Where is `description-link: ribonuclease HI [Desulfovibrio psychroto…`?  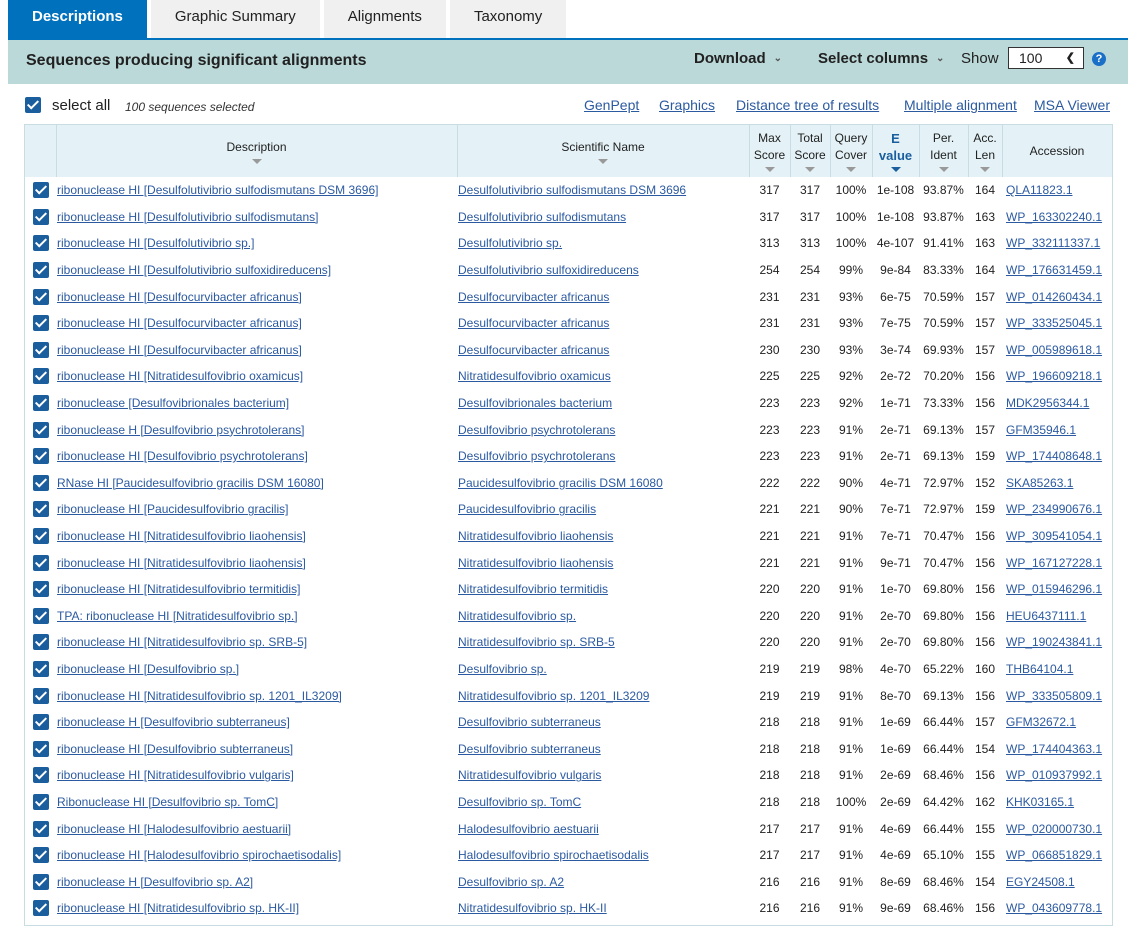 description-link: ribonuclease HI [Desulfovibrio psychroto… is located at coordinates (182, 456).